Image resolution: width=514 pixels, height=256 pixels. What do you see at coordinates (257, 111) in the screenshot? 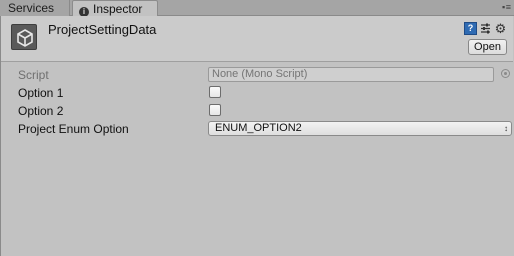
I see `option2-row: Option 2` at bounding box center [257, 111].